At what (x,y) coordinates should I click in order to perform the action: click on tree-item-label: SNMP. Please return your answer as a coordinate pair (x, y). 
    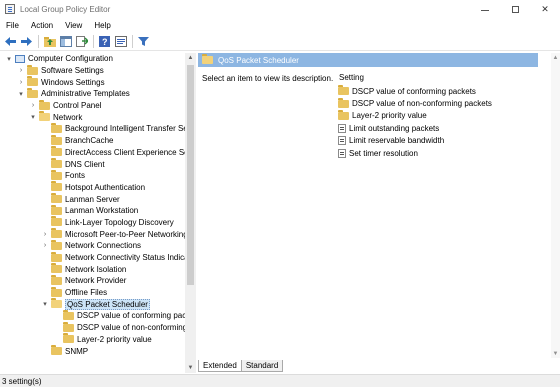
    Looking at the image, I should click on (77, 351).